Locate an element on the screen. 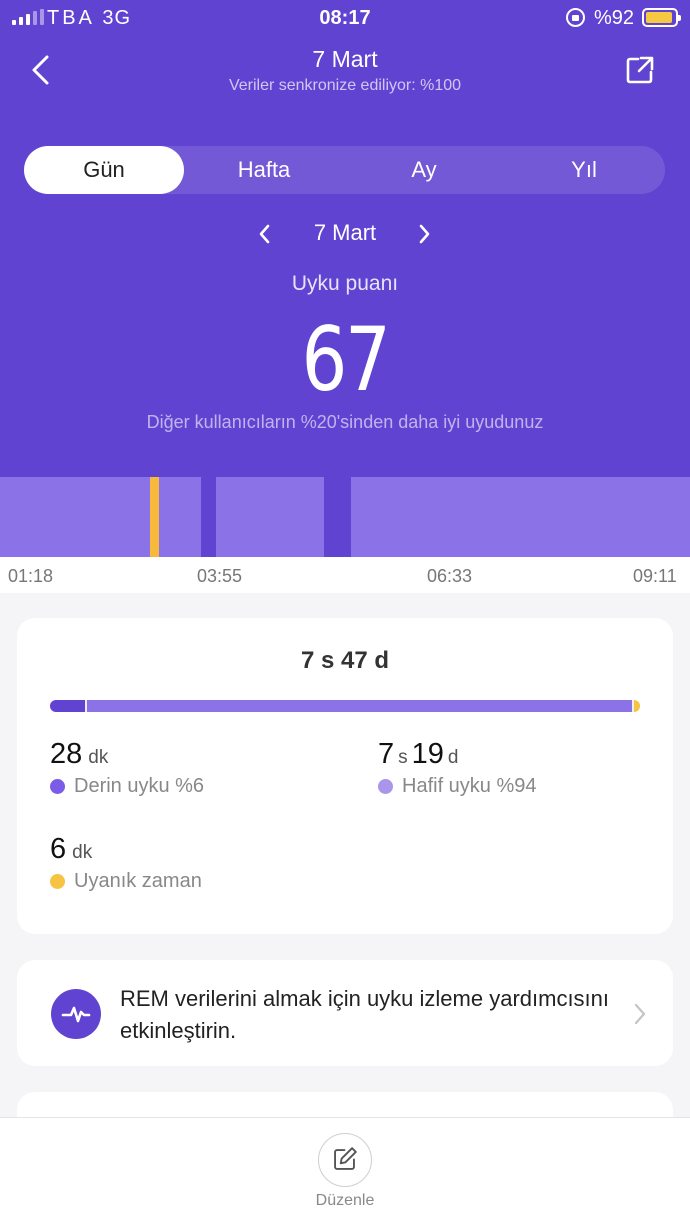  tab-year: Yıl is located at coordinates (584, 170).